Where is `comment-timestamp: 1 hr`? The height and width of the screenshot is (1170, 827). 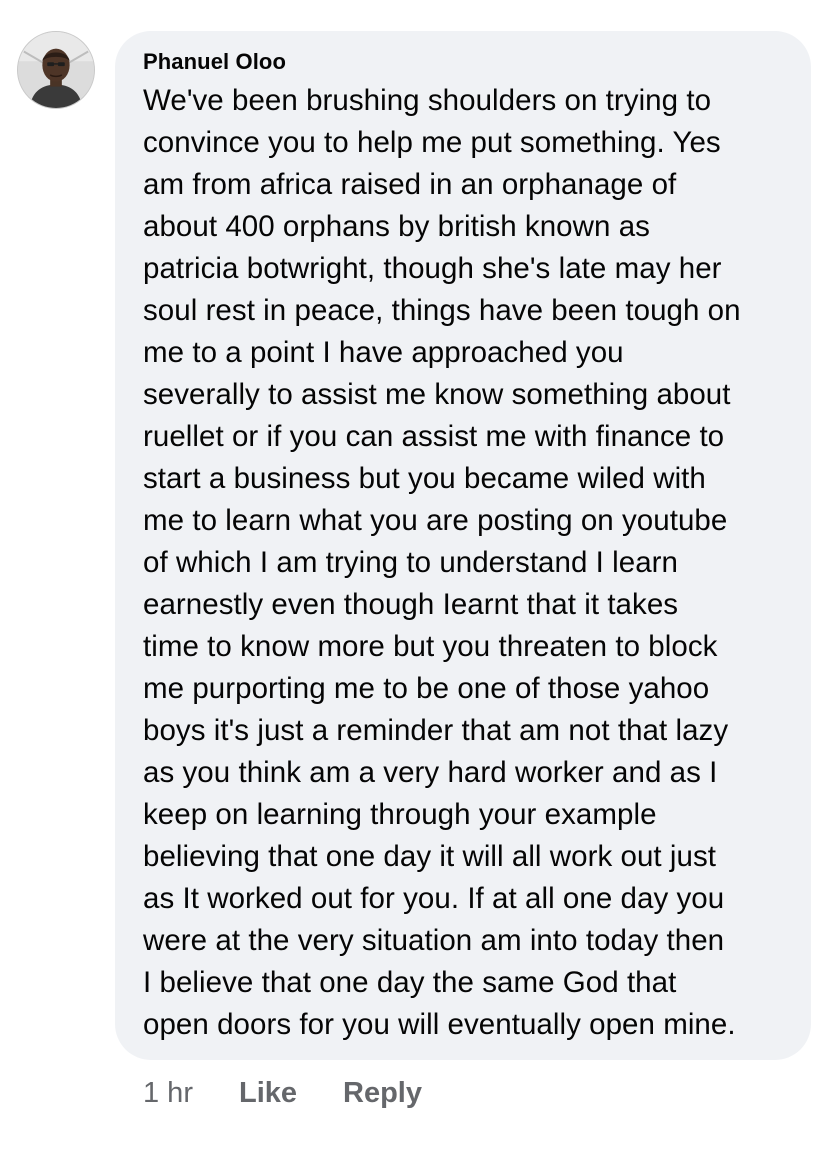
comment-timestamp: 1 hr is located at coordinates (168, 1093).